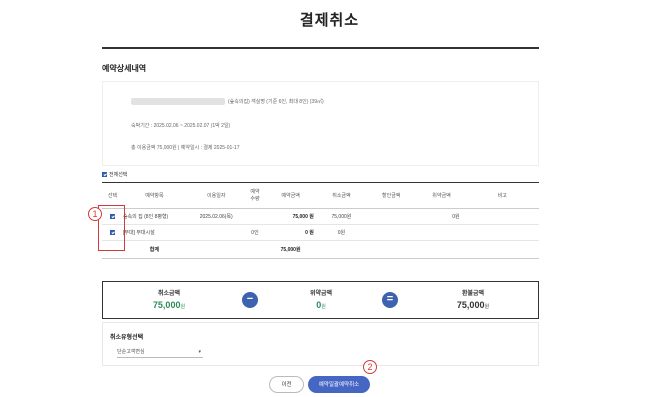  Describe the element at coordinates (502, 195) in the screenshot. I see `col-header: 비고` at that location.